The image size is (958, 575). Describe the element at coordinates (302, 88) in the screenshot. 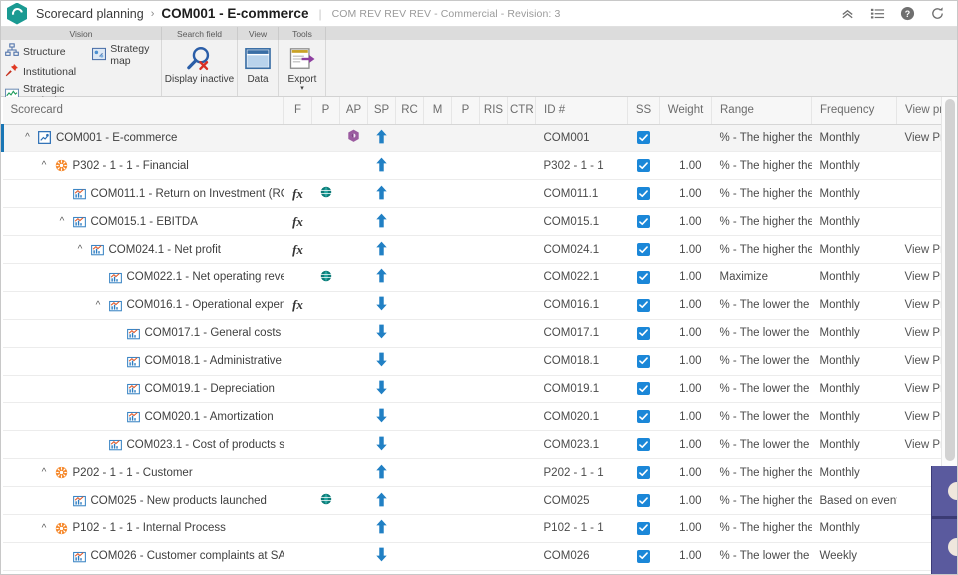

I see `chevron-down-icon: ▾` at that location.